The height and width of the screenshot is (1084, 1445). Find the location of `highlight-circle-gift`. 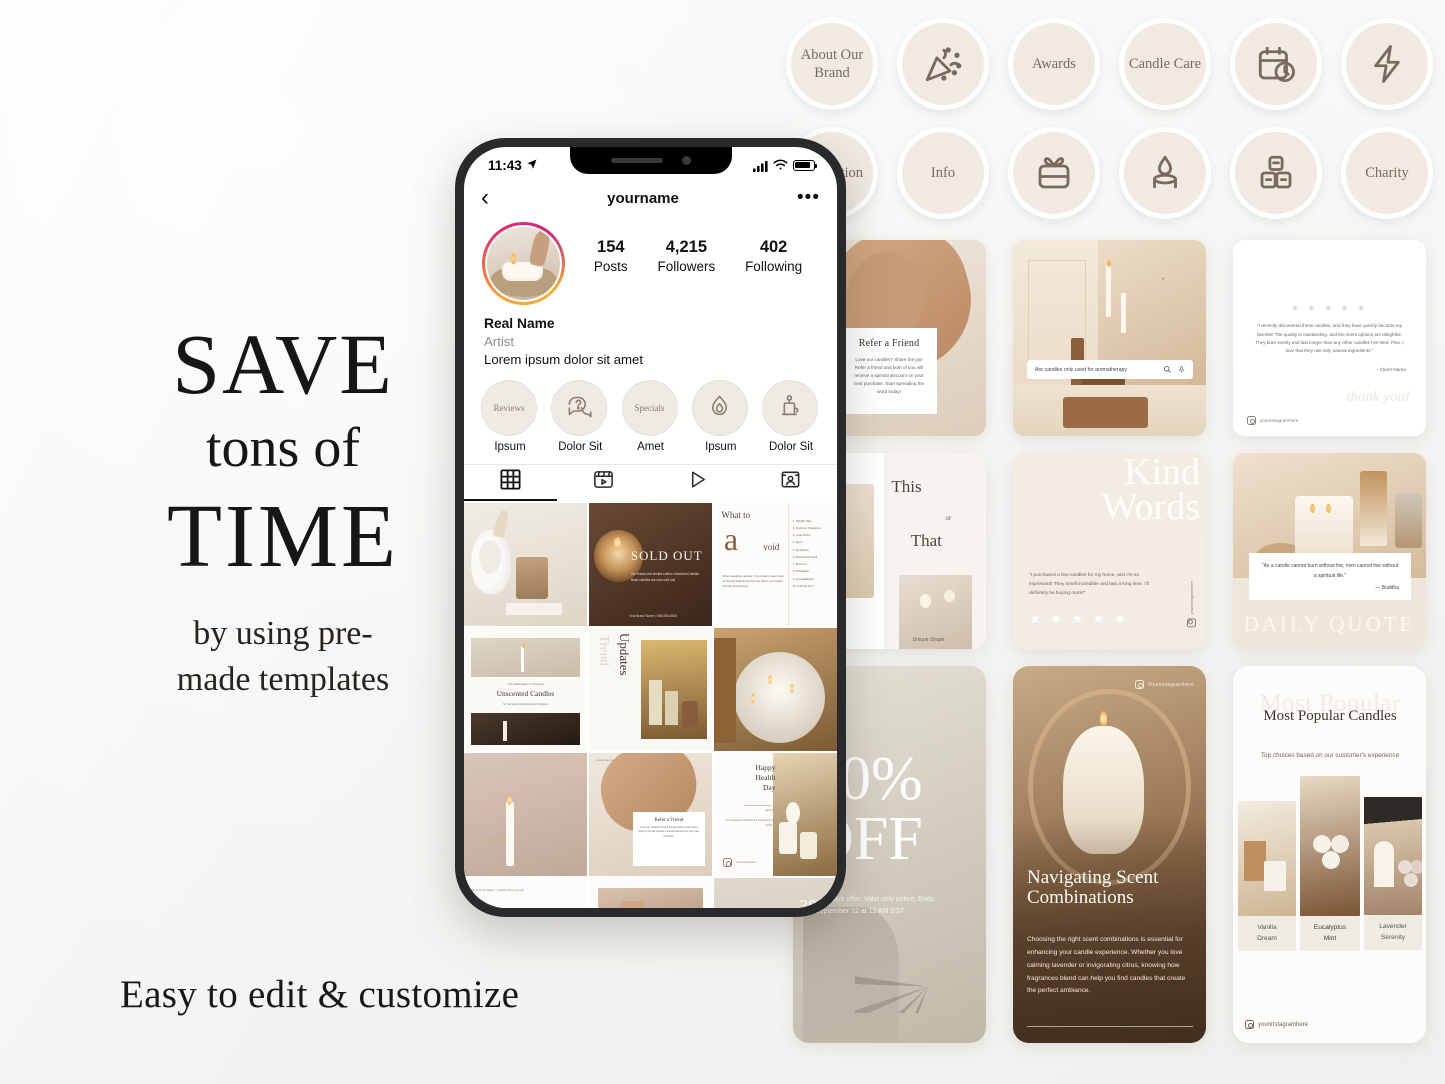

highlight-circle-gift is located at coordinates (1054, 173).